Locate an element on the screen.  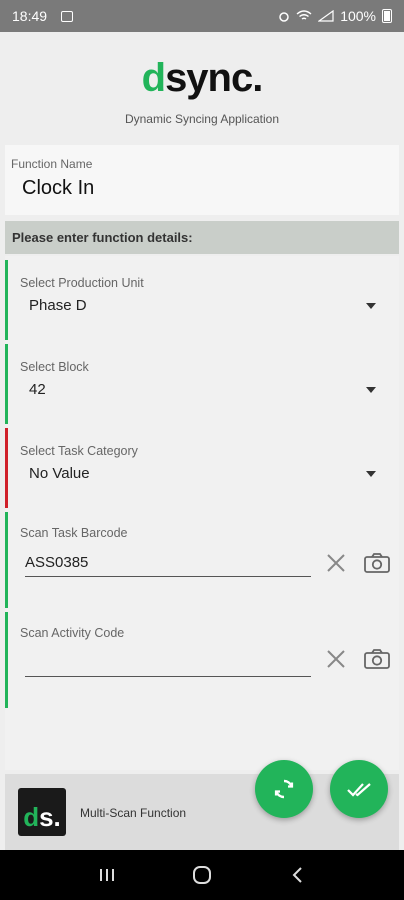
task-category-label: Select Task Category is located at coordinates (79, 451).